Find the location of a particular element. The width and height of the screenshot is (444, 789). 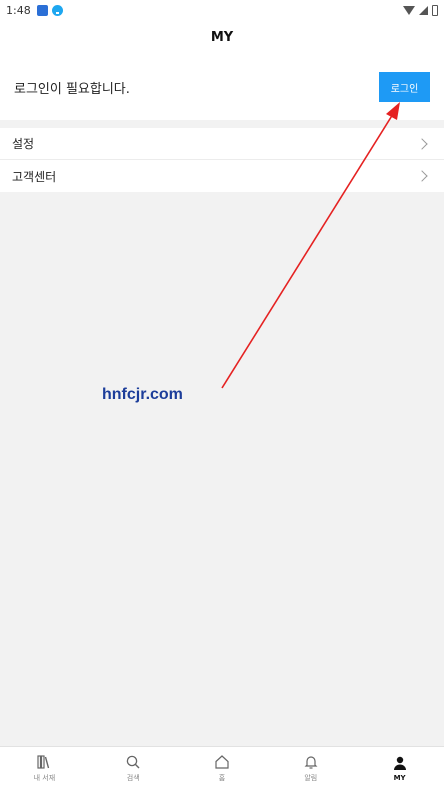

login-section: 로그인이 필요합니다. 로그인 is located at coordinates (222, 87).